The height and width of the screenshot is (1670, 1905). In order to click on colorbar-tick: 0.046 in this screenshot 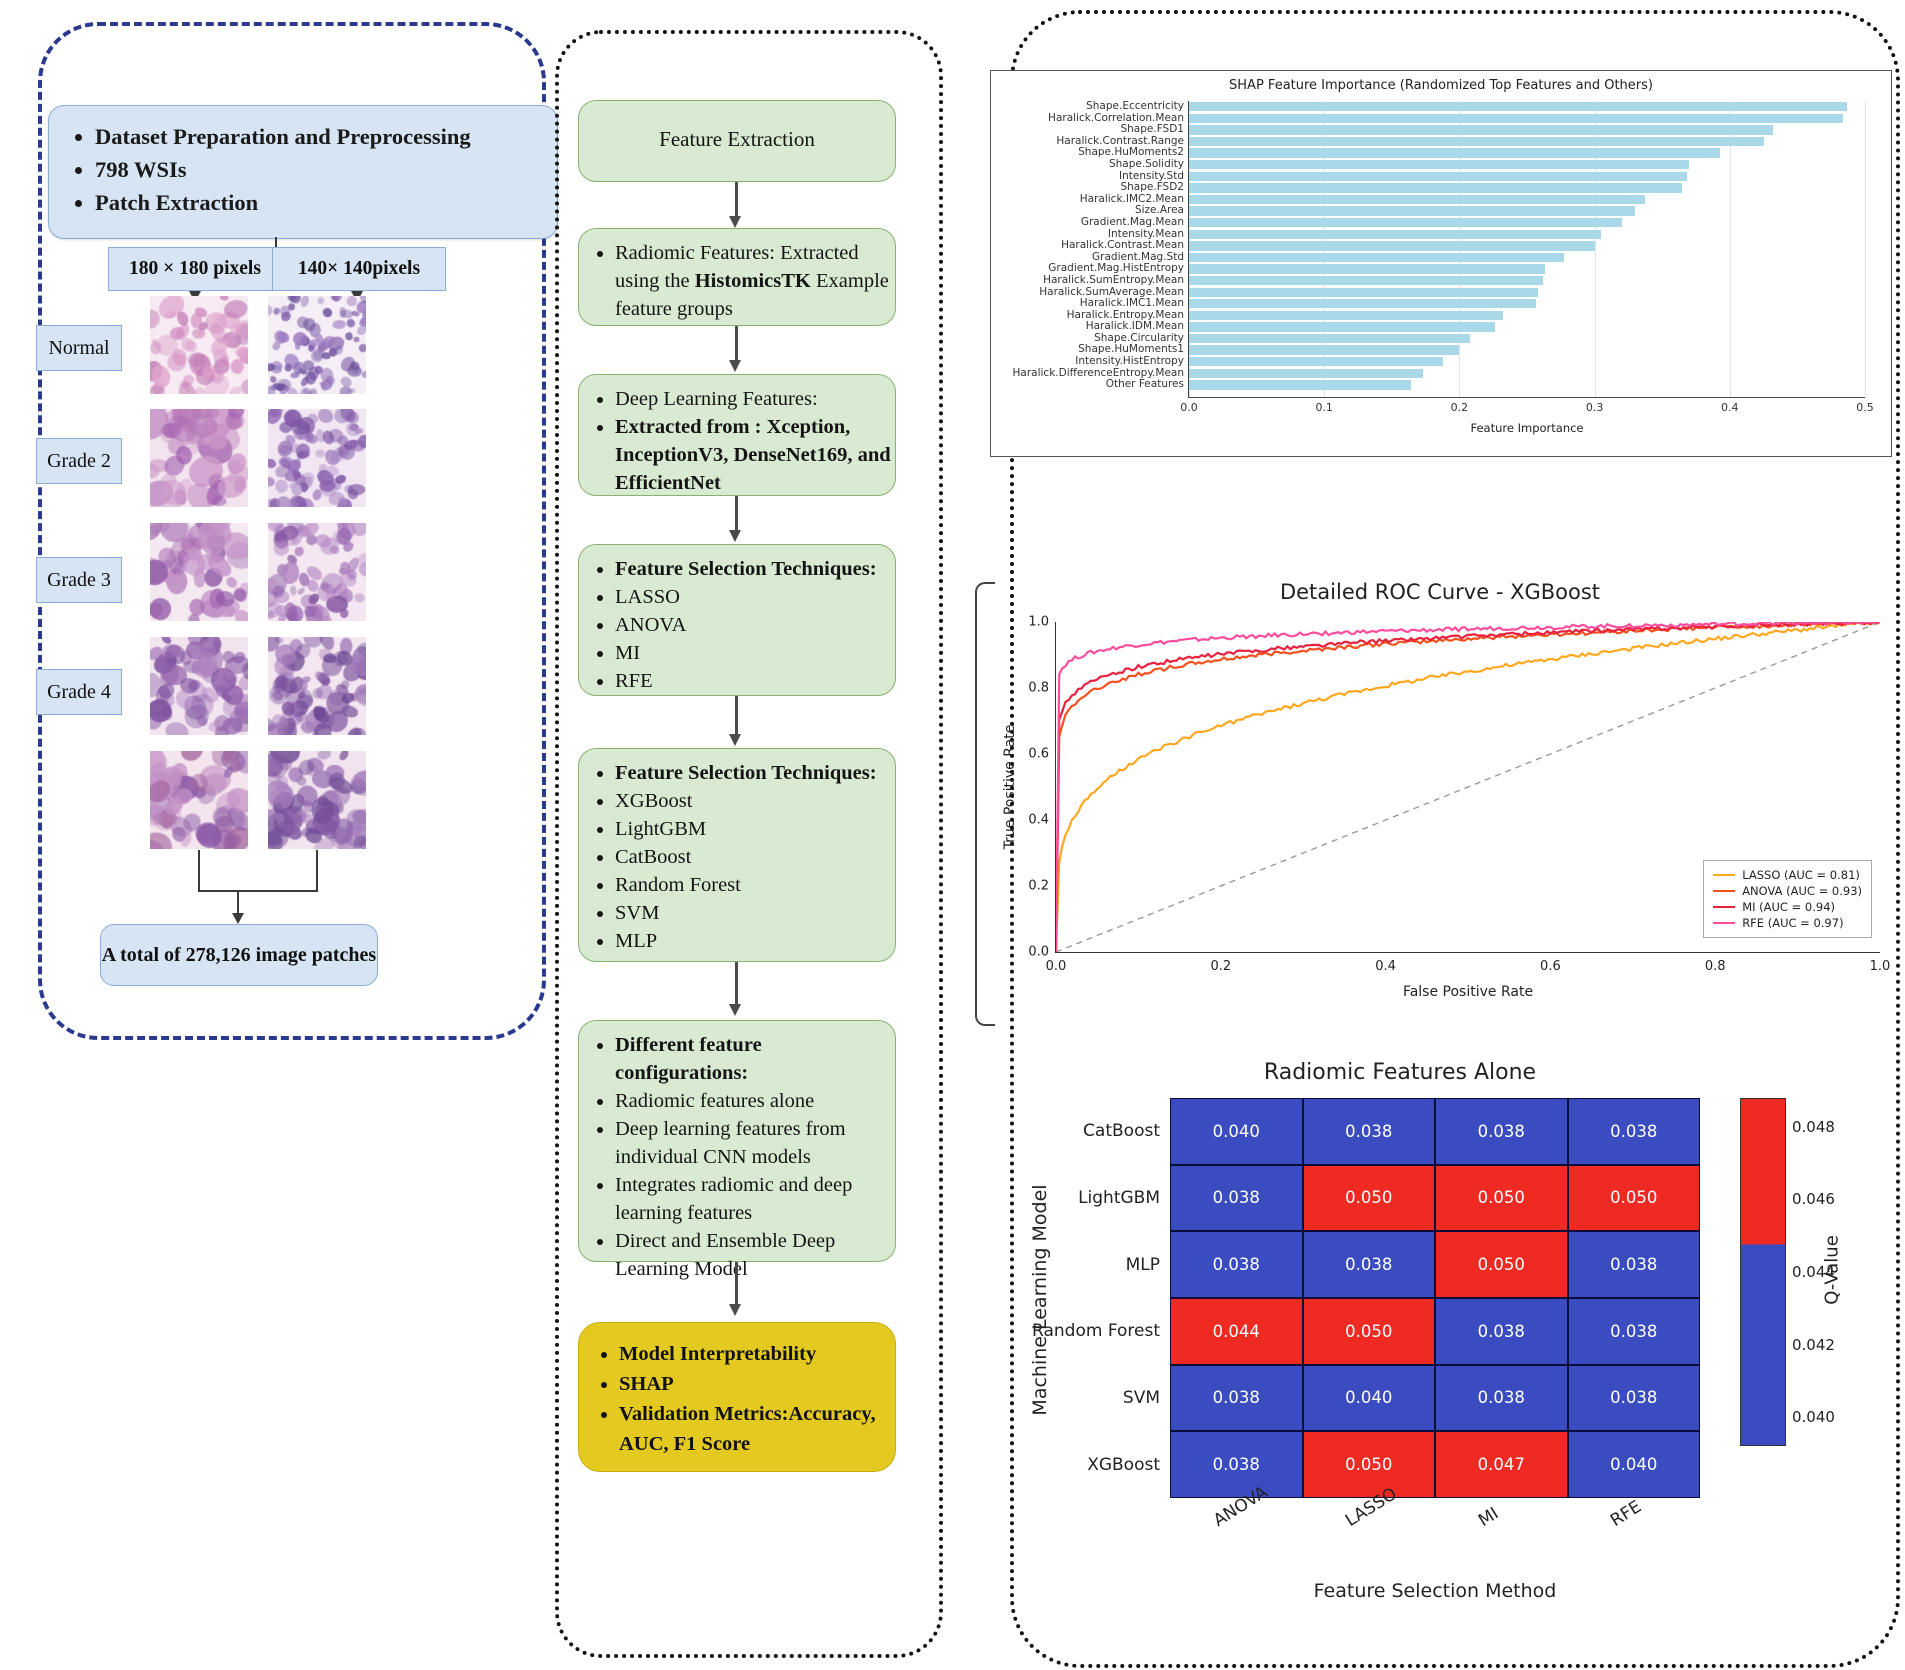, I will do `click(1813, 1199)`.